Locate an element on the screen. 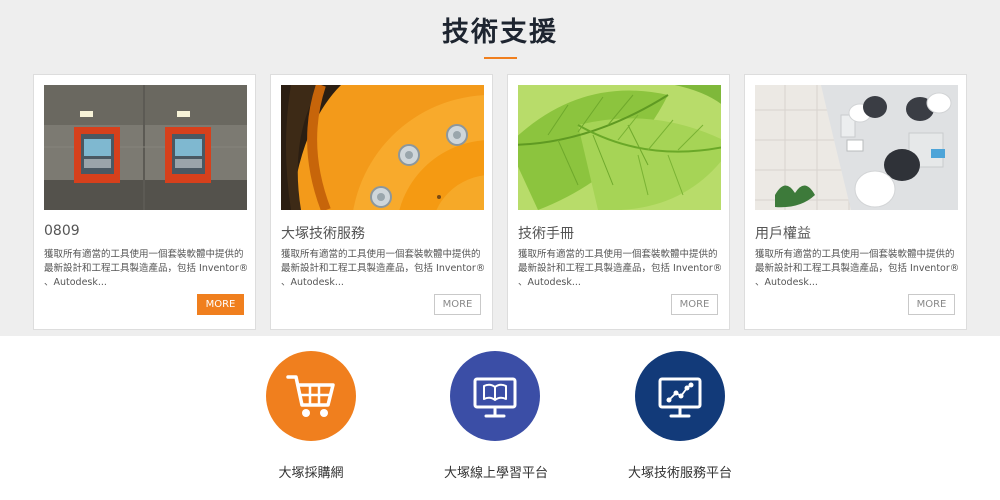 This screenshot has height=500, width=1000. card-title: 0809 is located at coordinates (62, 231).